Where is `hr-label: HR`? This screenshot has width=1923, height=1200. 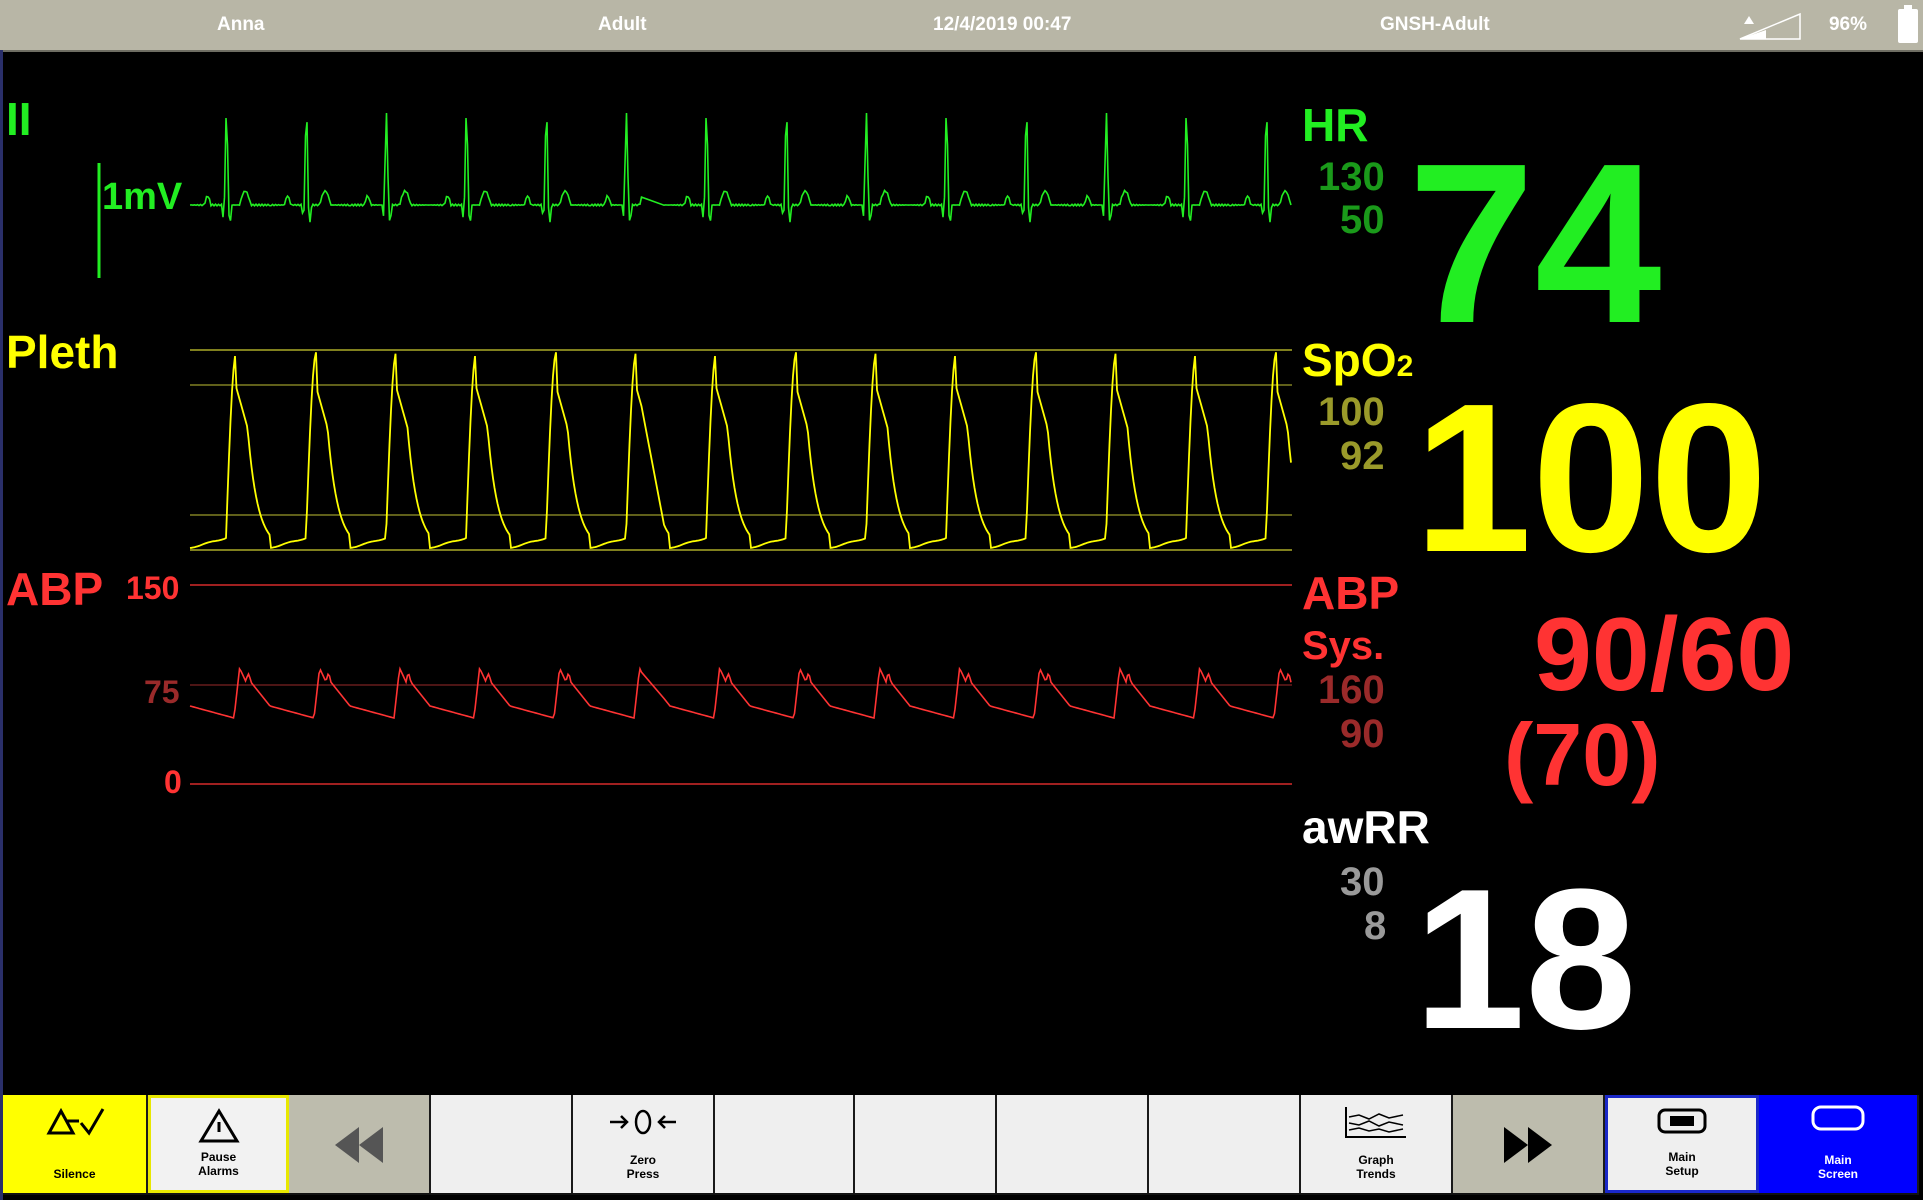 hr-label: HR is located at coordinates (1335, 125).